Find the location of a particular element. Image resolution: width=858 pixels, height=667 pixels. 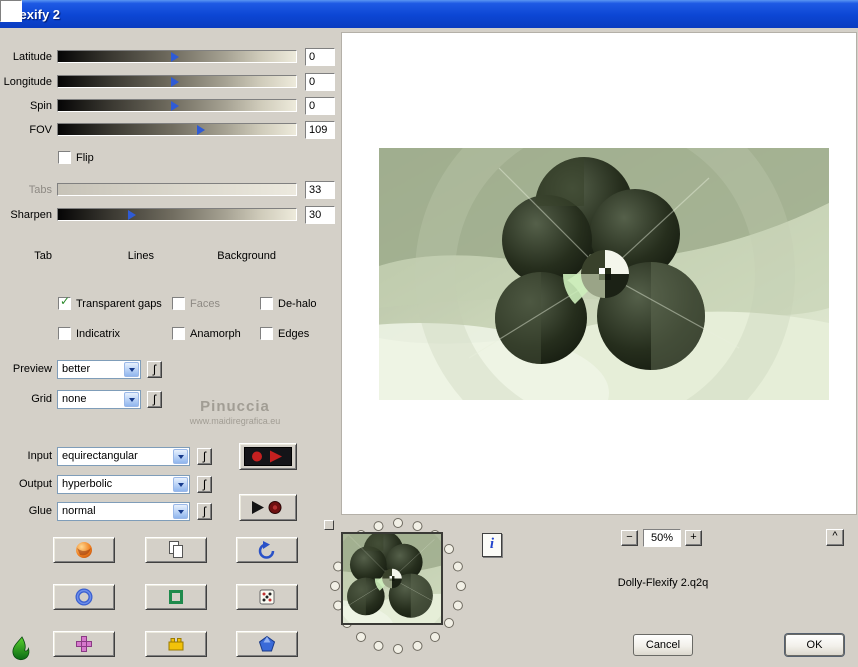

glue-random-button: ʃ is located at coordinates (204, 511).